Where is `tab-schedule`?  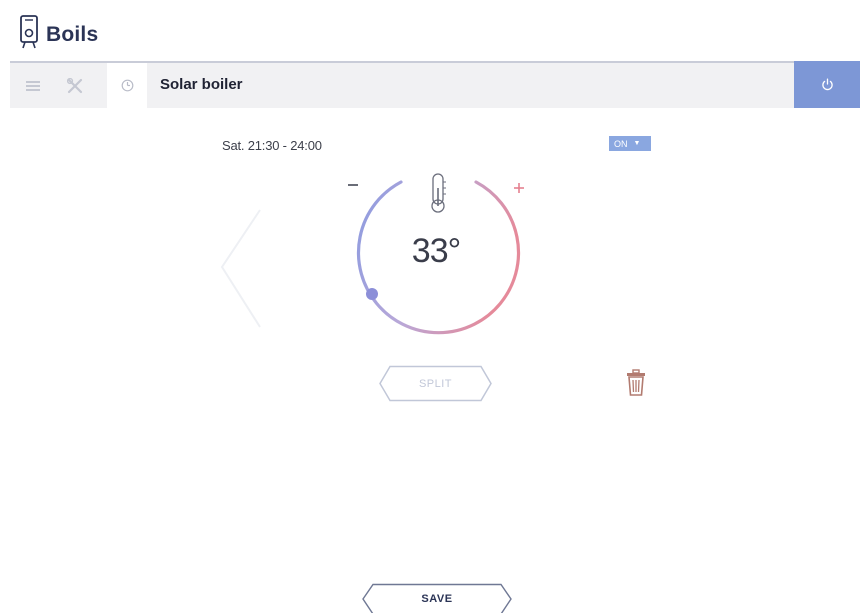 tab-schedule is located at coordinates (127, 85).